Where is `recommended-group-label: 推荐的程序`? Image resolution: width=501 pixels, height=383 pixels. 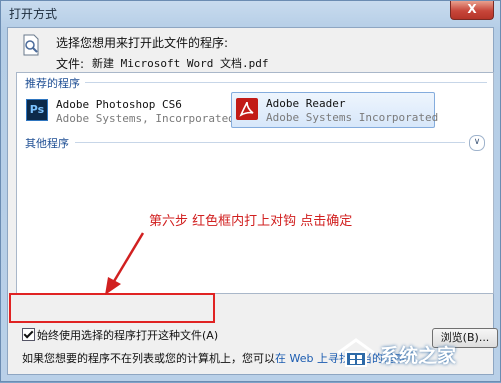
recommended-group-label: 推荐的程序 is located at coordinates (52, 83).